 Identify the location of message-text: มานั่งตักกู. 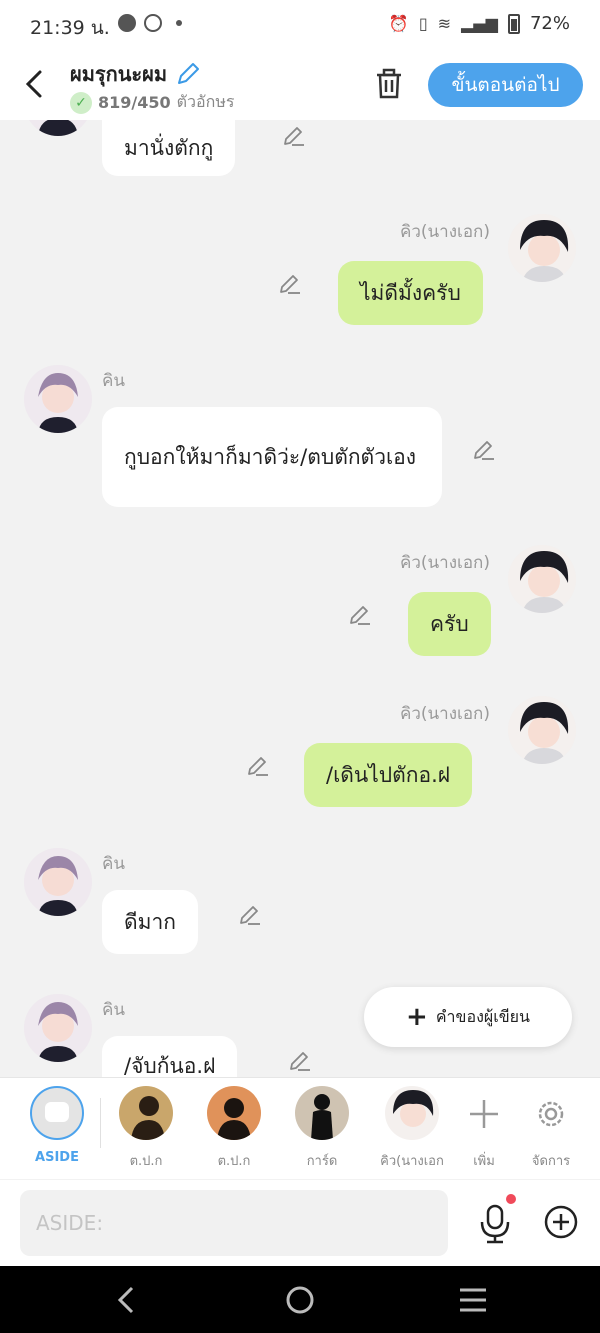
(169, 147).